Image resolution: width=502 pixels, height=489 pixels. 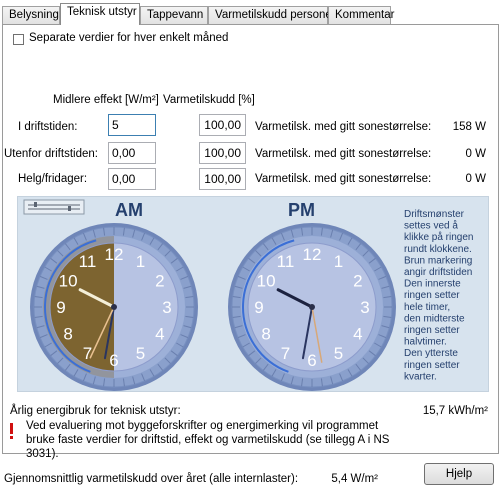 I want to click on heat-column-header: Varmetilskudd [%], so click(x=209, y=100).